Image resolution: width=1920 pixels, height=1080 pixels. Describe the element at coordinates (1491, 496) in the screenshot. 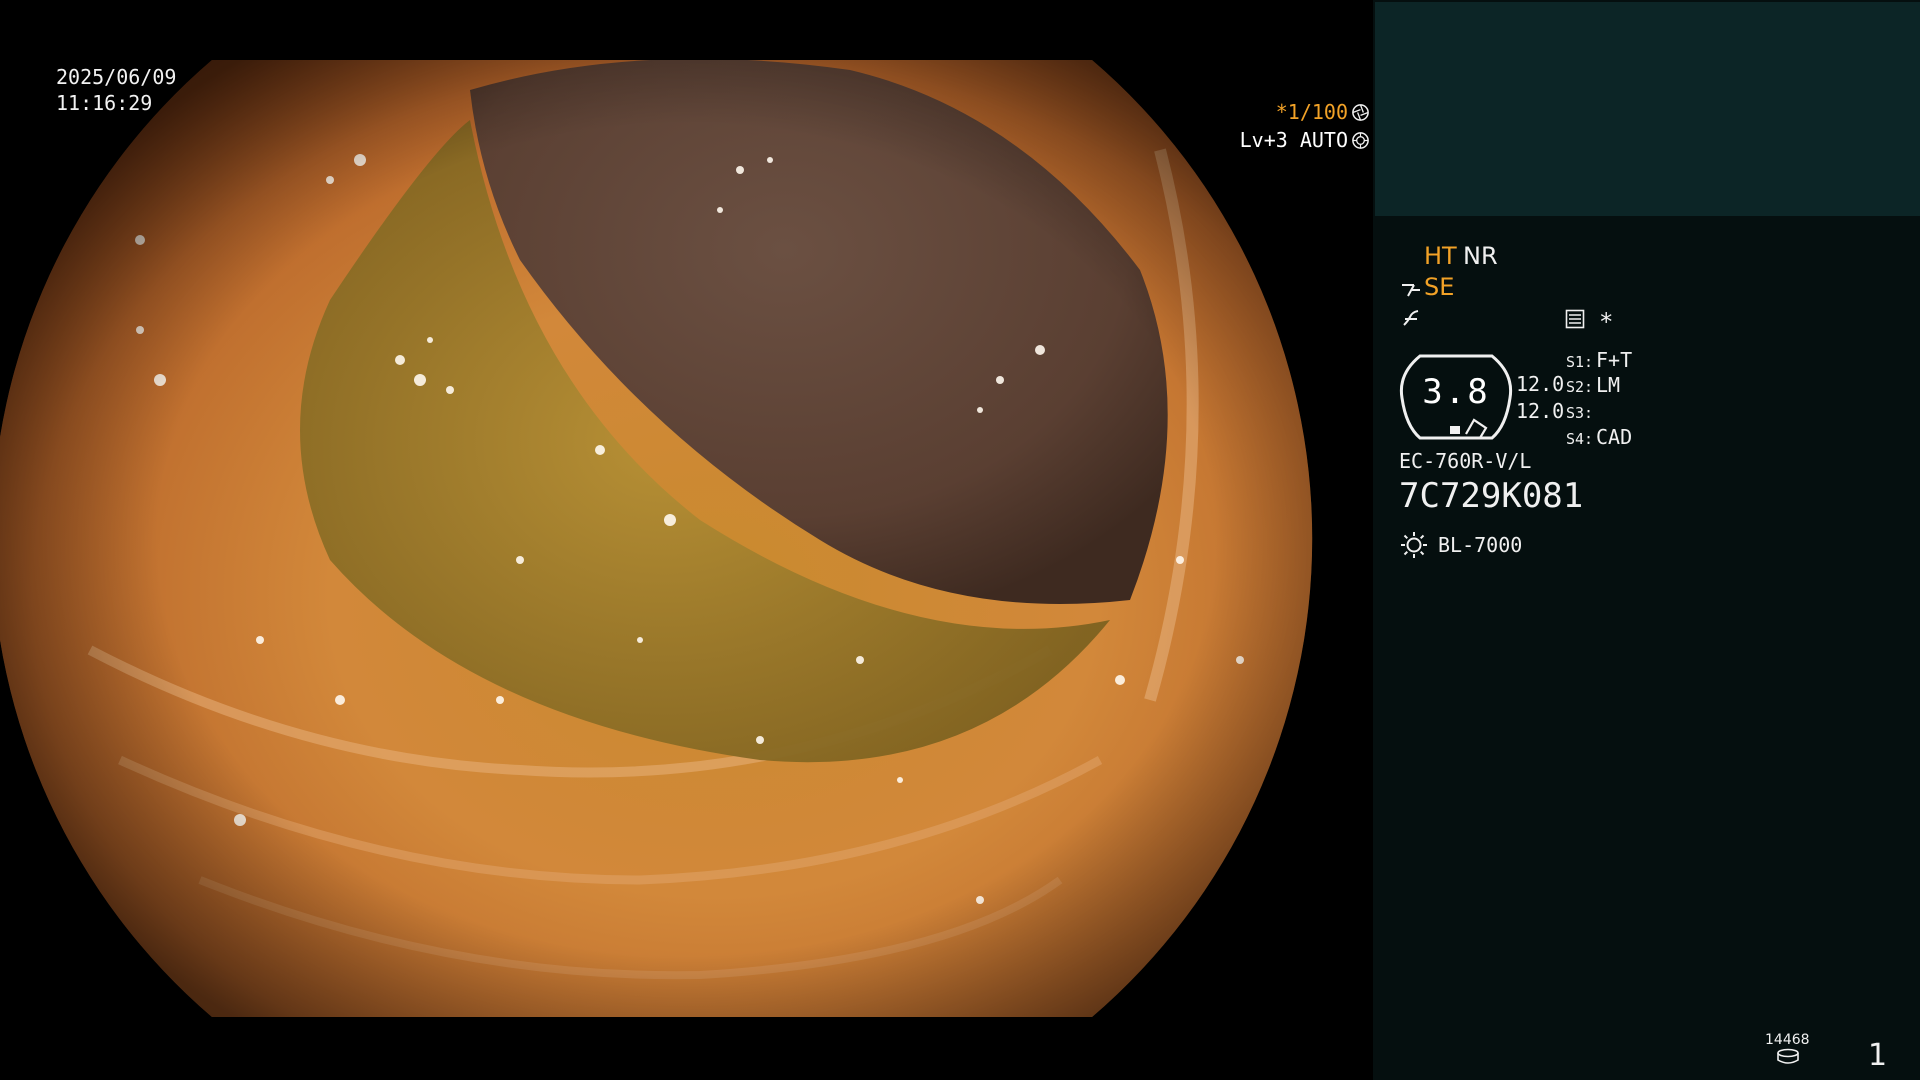

I see `scope-serial: 7C729K081` at that location.